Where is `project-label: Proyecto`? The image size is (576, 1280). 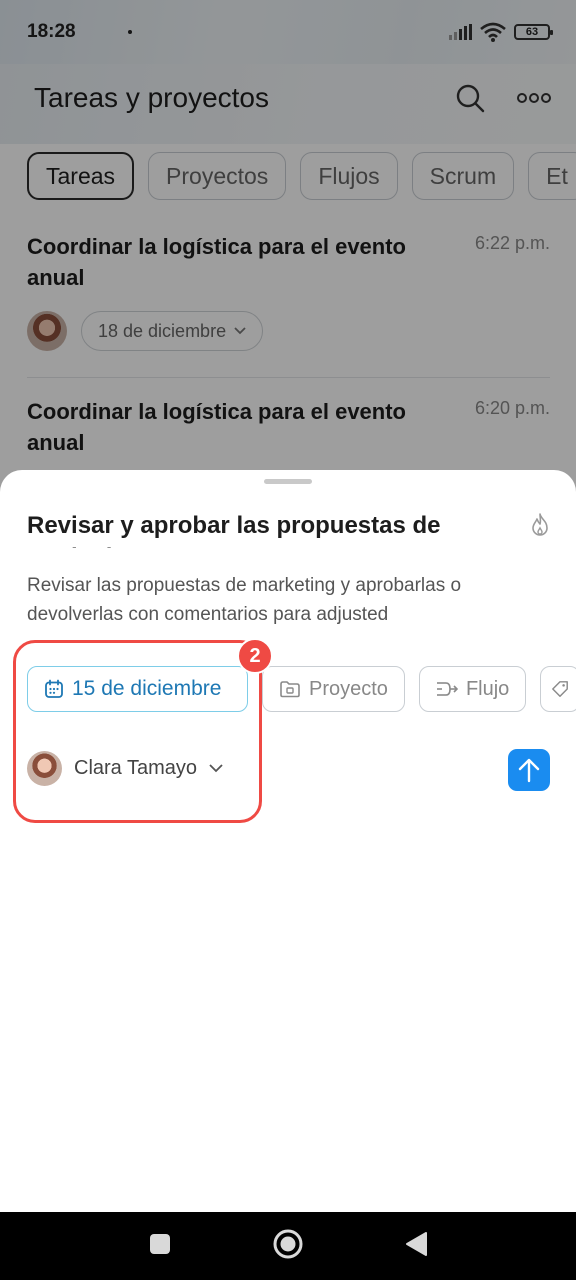
project-label: Proyecto is located at coordinates (348, 688).